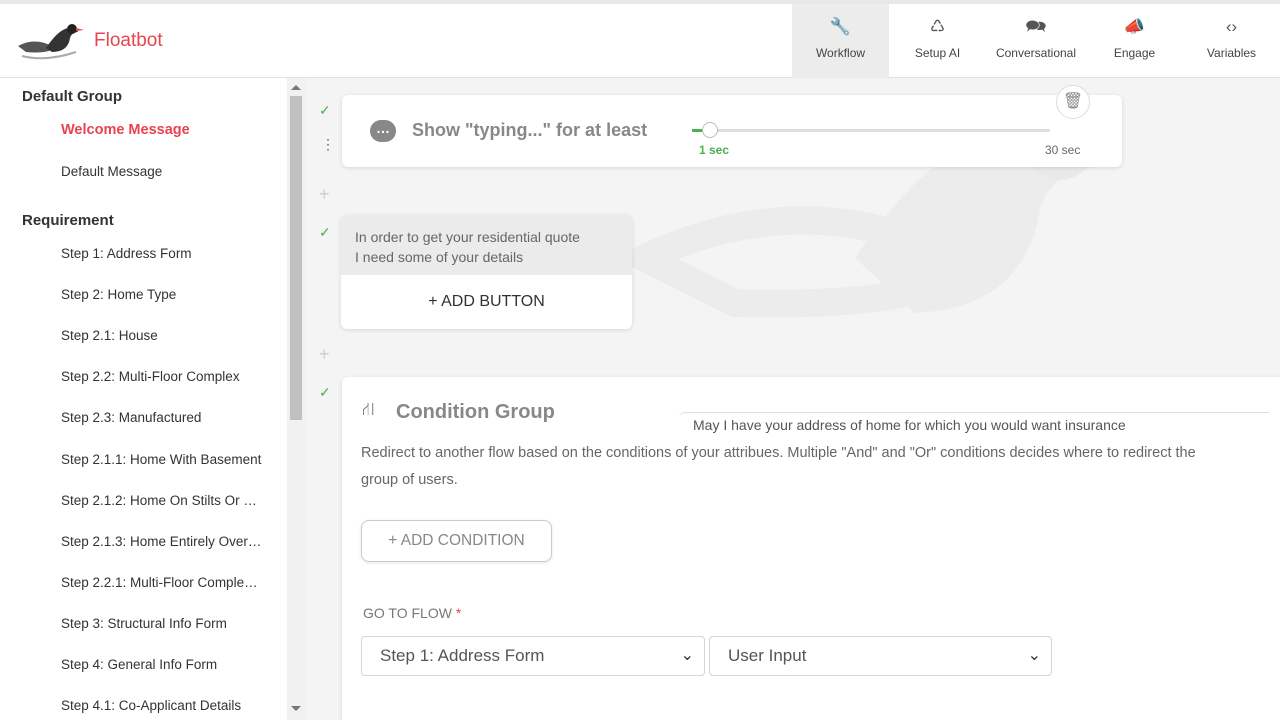  I want to click on flow-select-value: Step 1: Address Form, so click(462, 655).